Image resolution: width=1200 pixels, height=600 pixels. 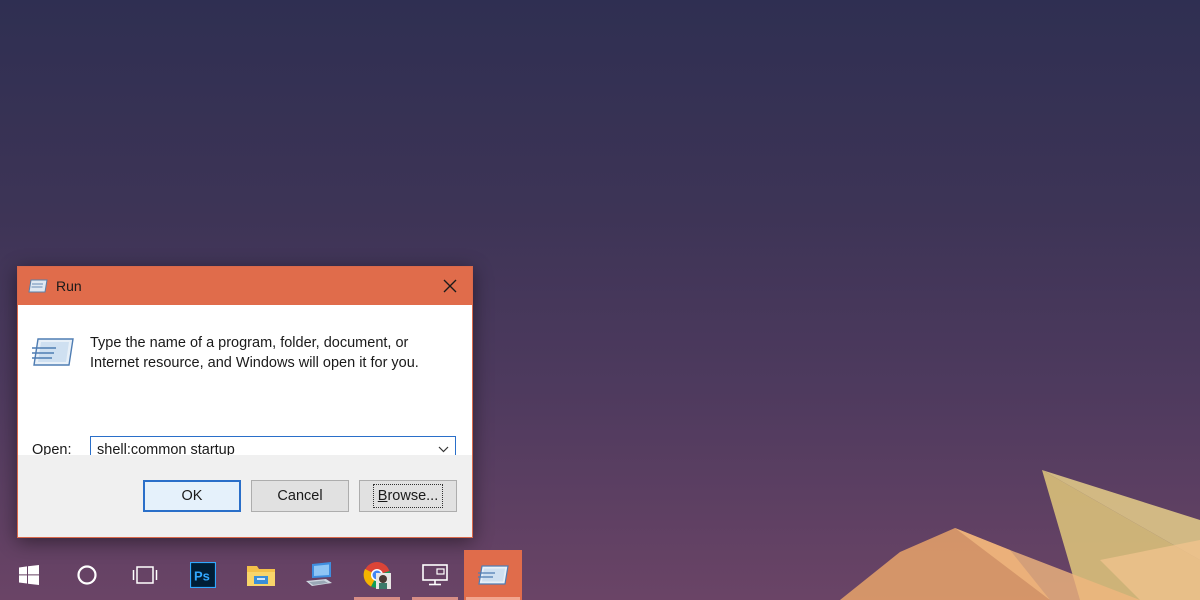 I want to click on close-icon, so click(x=450, y=286).